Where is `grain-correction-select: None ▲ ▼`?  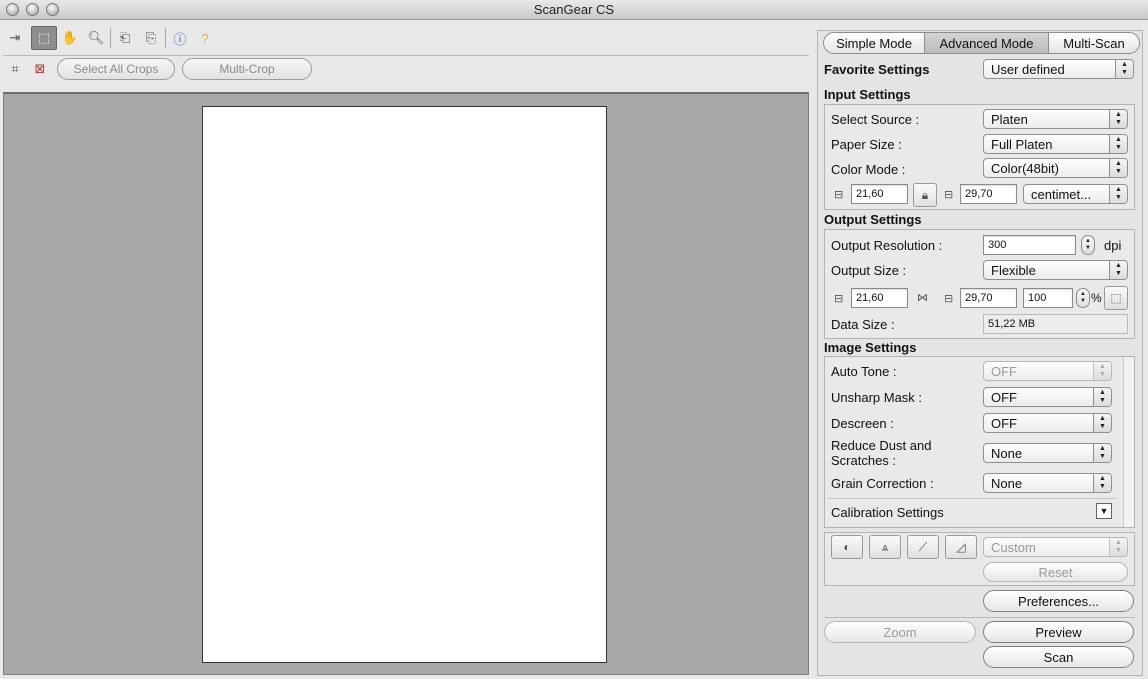
grain-correction-select: None ▲ ▼ is located at coordinates (1047, 483).